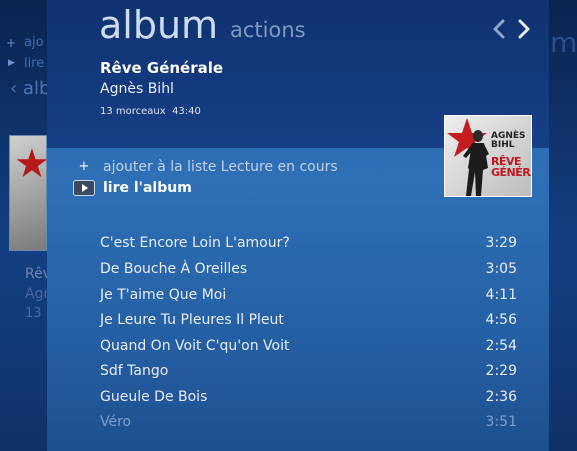 The height and width of the screenshot is (451, 577). What do you see at coordinates (186, 111) in the screenshot?
I see `album-duration: 43:40` at bounding box center [186, 111].